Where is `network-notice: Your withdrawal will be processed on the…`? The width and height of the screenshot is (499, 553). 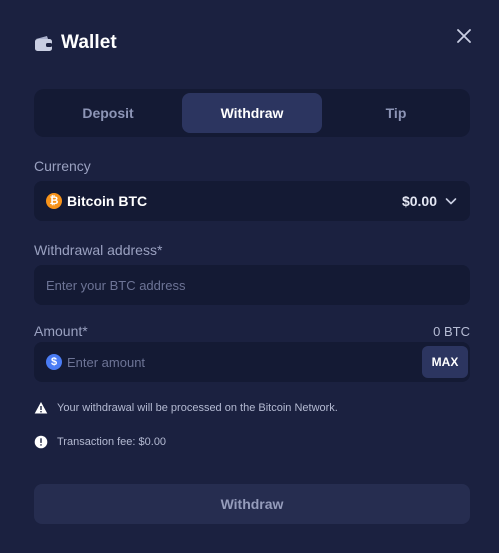
network-notice: Your withdrawal will be processed on the… is located at coordinates (186, 408).